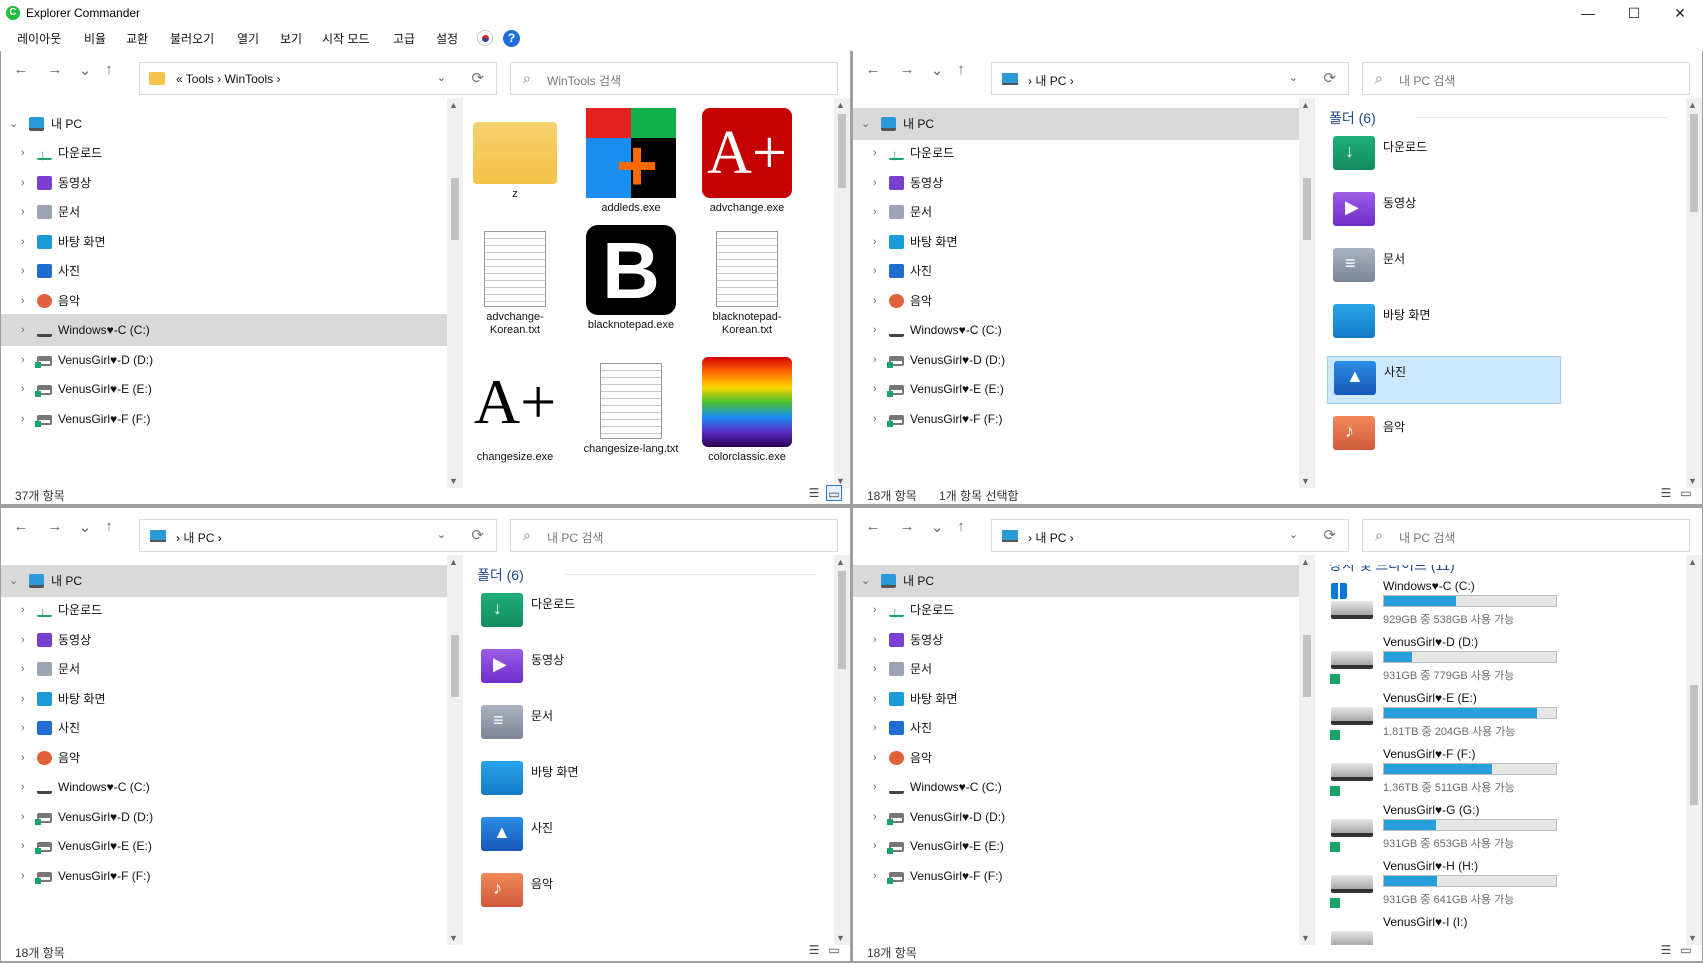 The height and width of the screenshot is (963, 1703). What do you see at coordinates (291, 38) in the screenshot?
I see `menu-view: 보기` at bounding box center [291, 38].